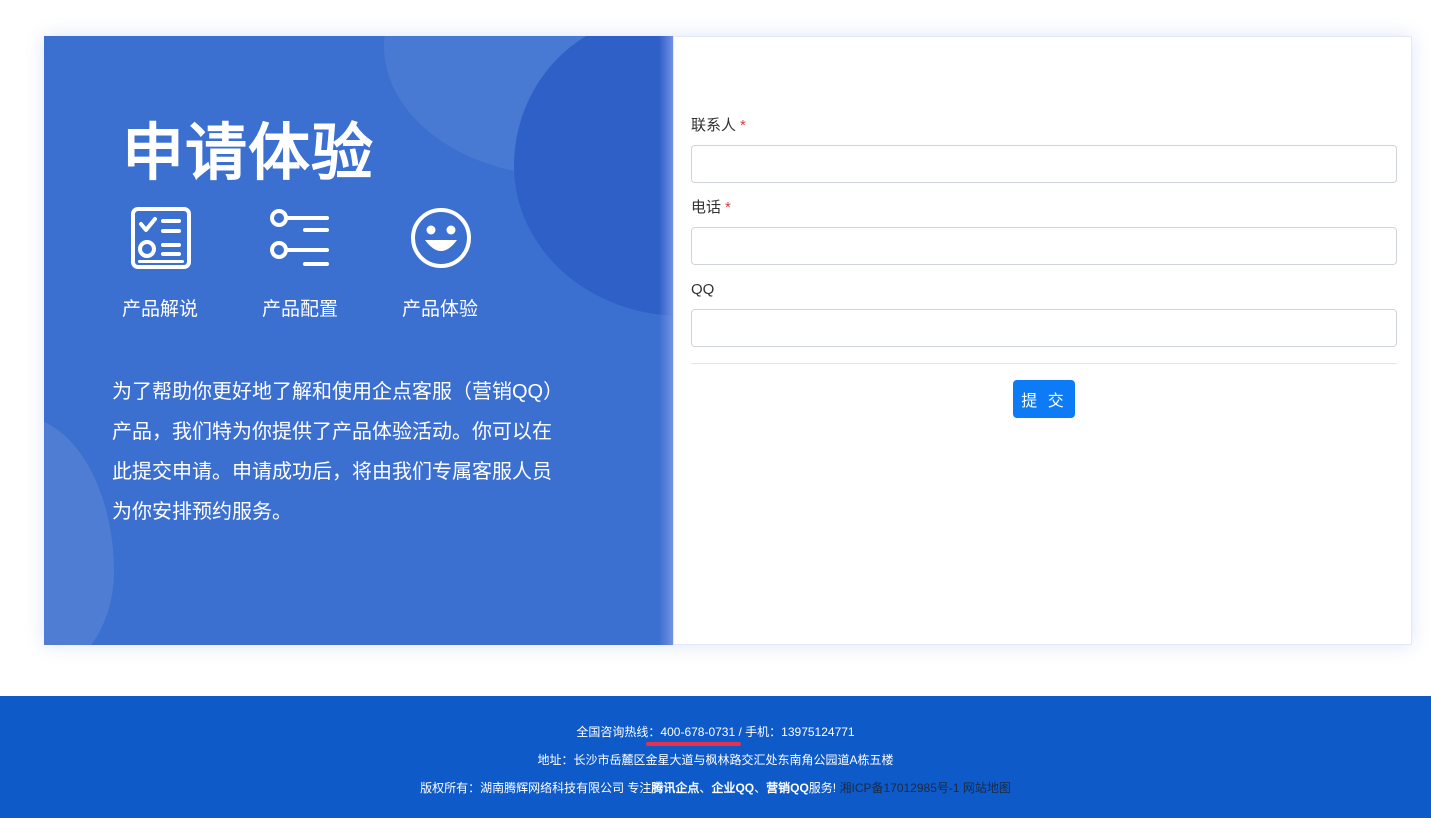 This screenshot has width=1431, height=818. What do you see at coordinates (160, 309) in the screenshot?
I see `feature-label: 产品解说` at bounding box center [160, 309].